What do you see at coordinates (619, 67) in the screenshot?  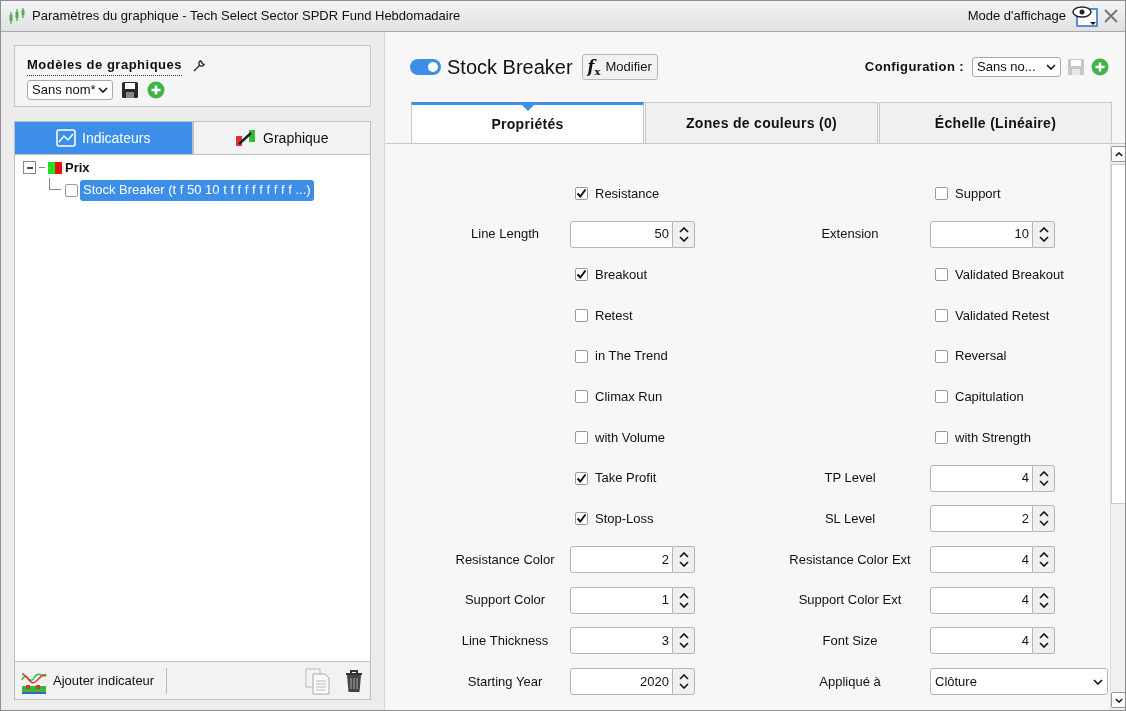 I see `modify-button: f$_{x}$ Modifier` at bounding box center [619, 67].